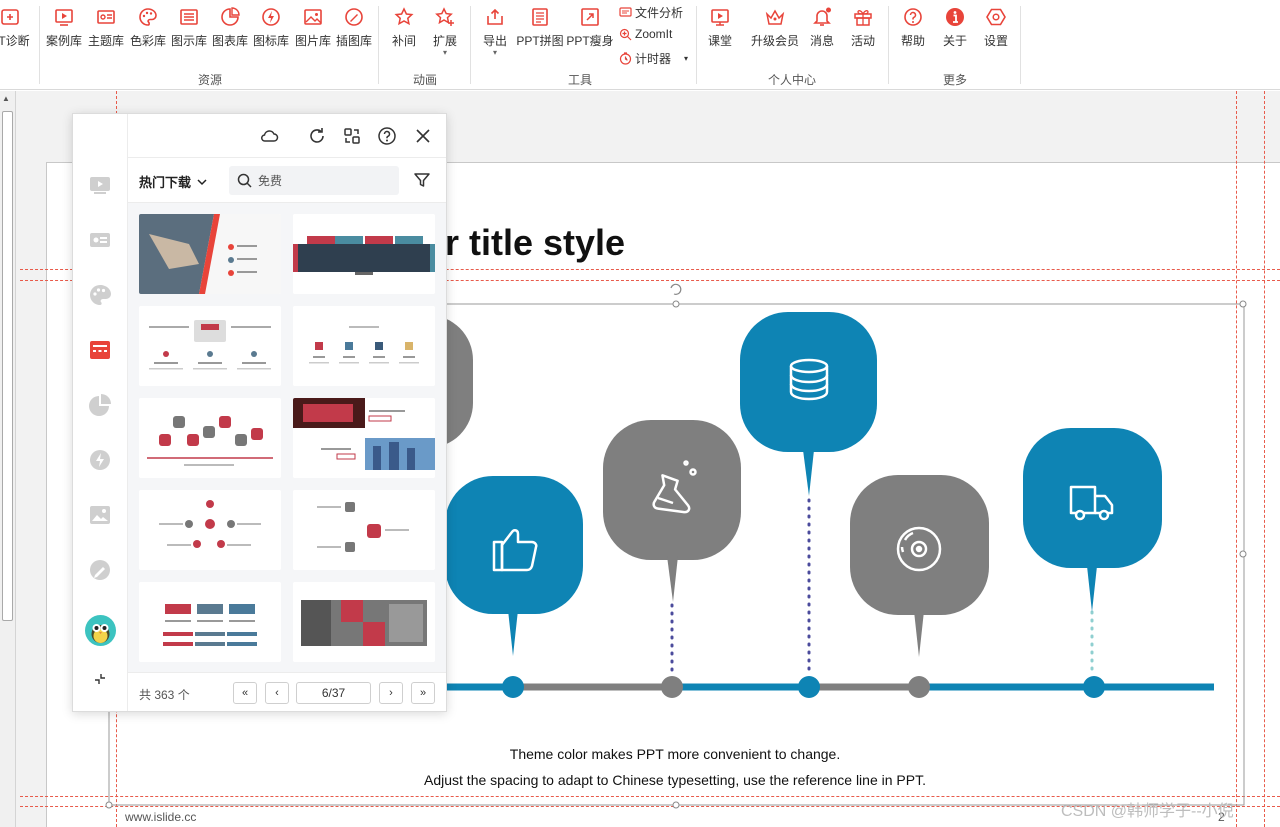 Image resolution: width=1280 pixels, height=827 pixels. I want to click on search-icon, so click(244, 180).